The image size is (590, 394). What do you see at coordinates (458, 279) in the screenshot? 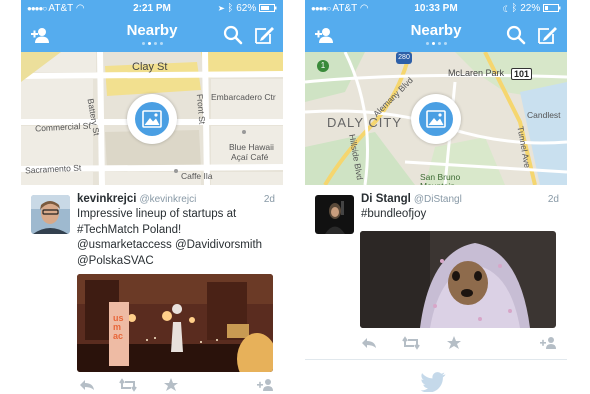
I see `tweet-media-photo` at bounding box center [458, 279].